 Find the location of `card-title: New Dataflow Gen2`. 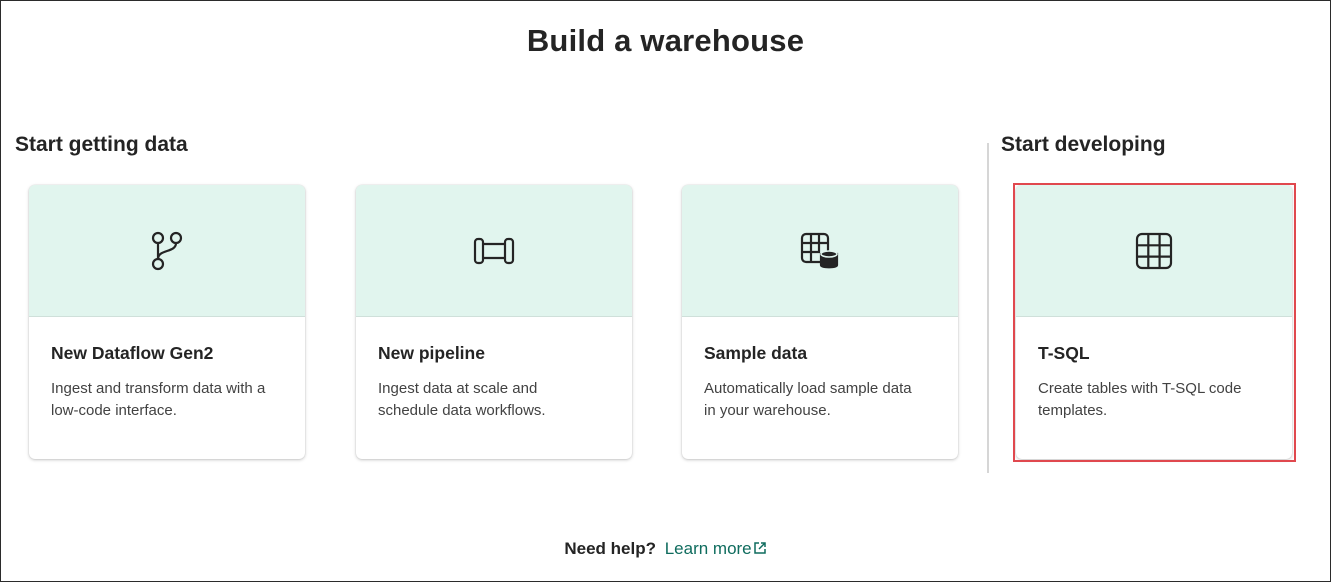

card-title: New Dataflow Gen2 is located at coordinates (132, 353).